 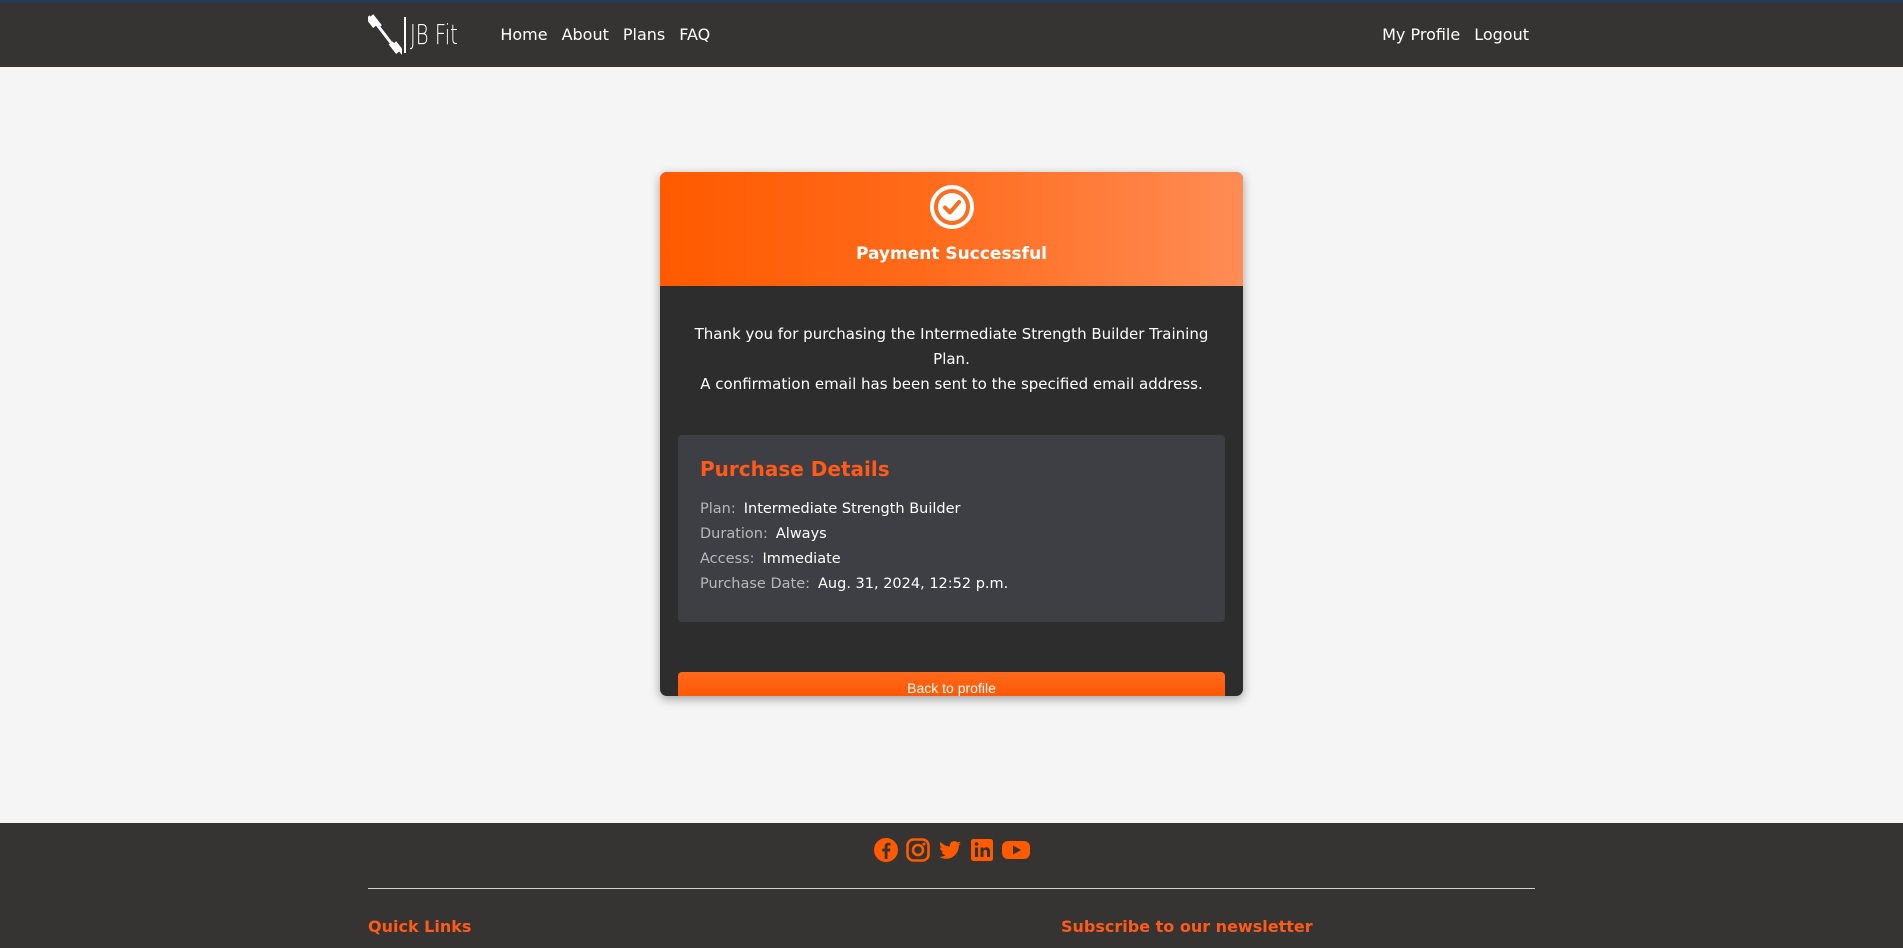 What do you see at coordinates (951, 207) in the screenshot?
I see `check-circle-icon` at bounding box center [951, 207].